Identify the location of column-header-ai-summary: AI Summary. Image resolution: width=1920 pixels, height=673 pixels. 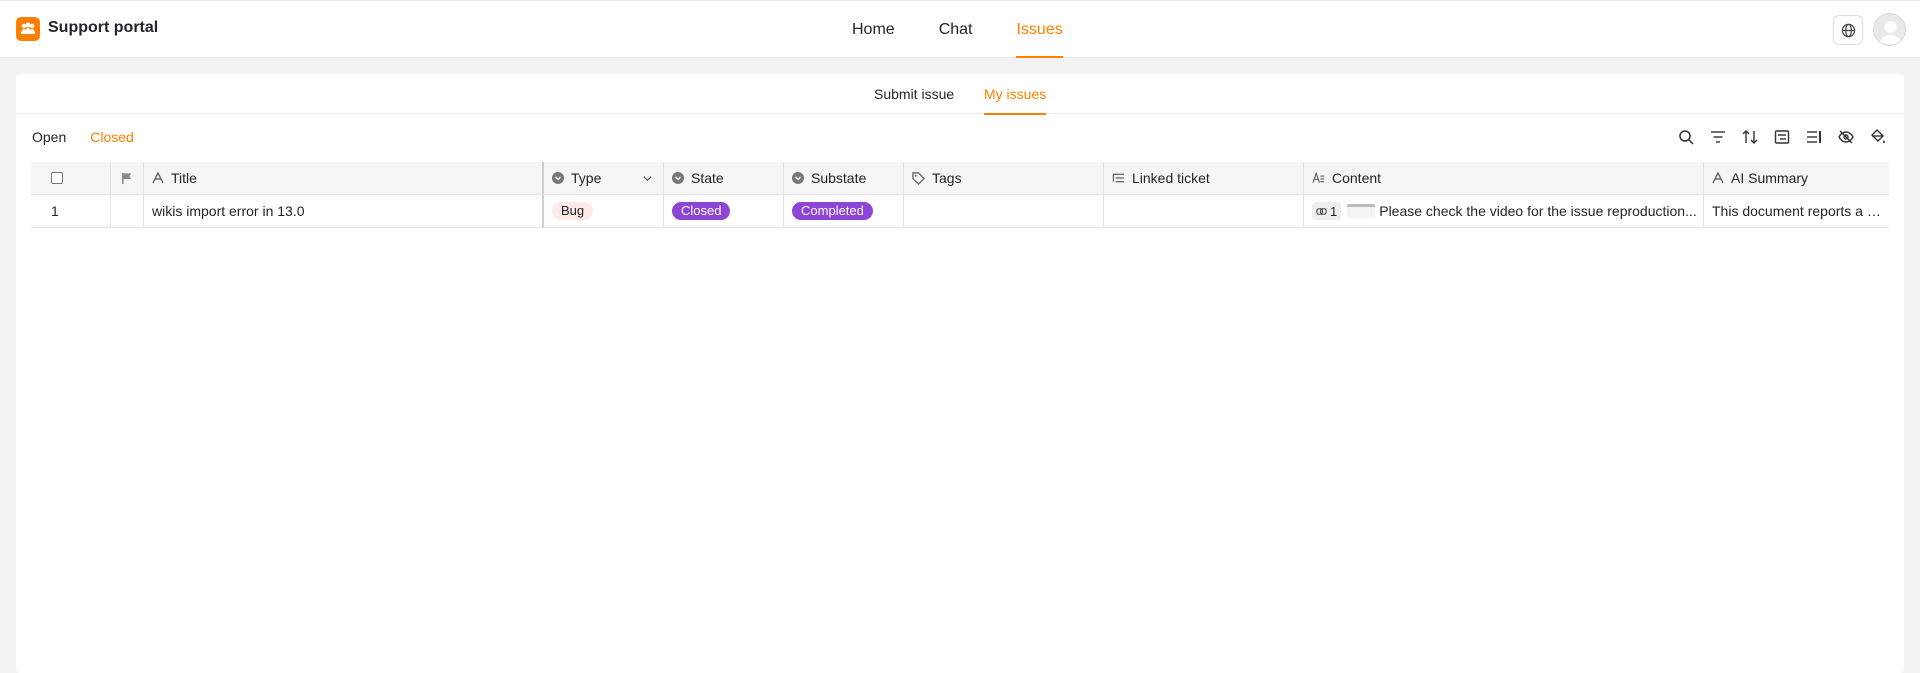
(1796, 178).